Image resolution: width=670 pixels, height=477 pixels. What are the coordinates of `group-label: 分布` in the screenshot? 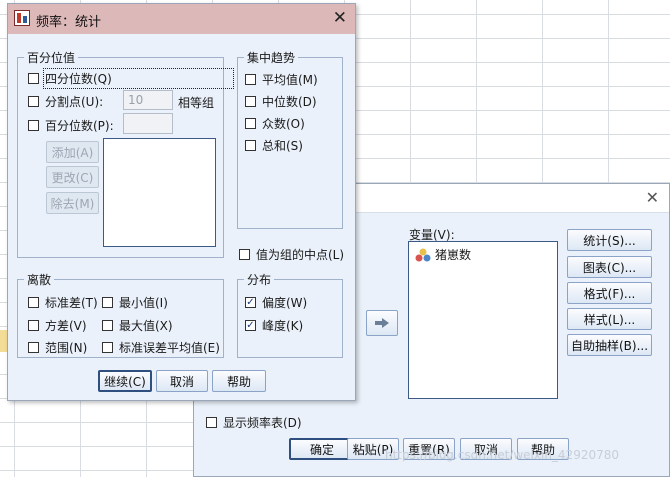 It's located at (259, 279).